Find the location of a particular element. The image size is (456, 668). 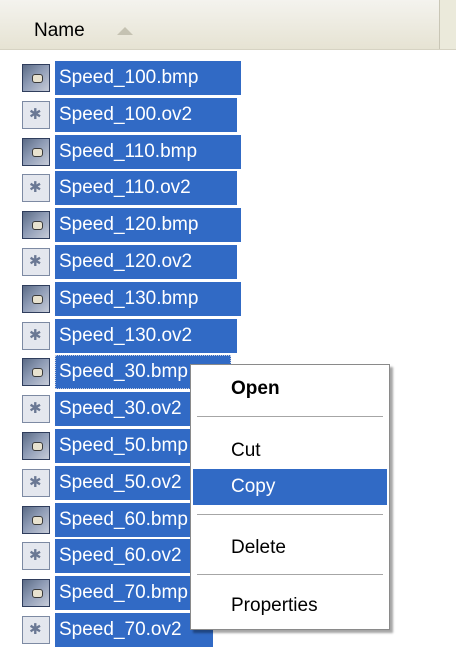

menu-item-cut: Cut is located at coordinates (290, 451).